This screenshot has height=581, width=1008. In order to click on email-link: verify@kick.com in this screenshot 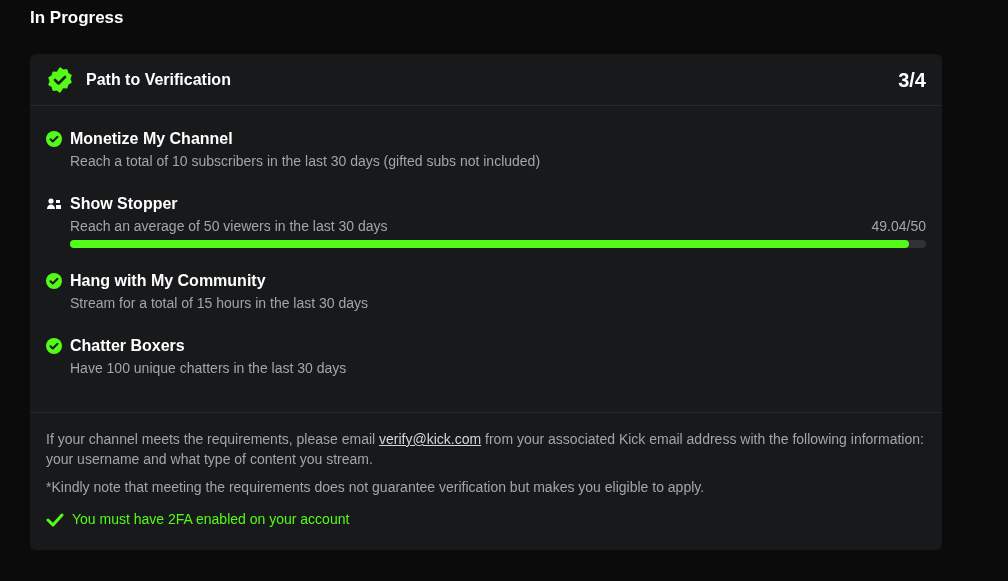, I will do `click(430, 439)`.